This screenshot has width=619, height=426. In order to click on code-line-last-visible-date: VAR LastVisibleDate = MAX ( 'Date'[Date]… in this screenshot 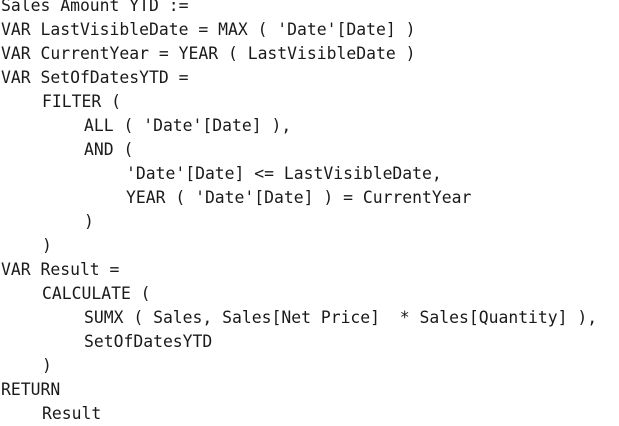, I will do `click(208, 29)`.